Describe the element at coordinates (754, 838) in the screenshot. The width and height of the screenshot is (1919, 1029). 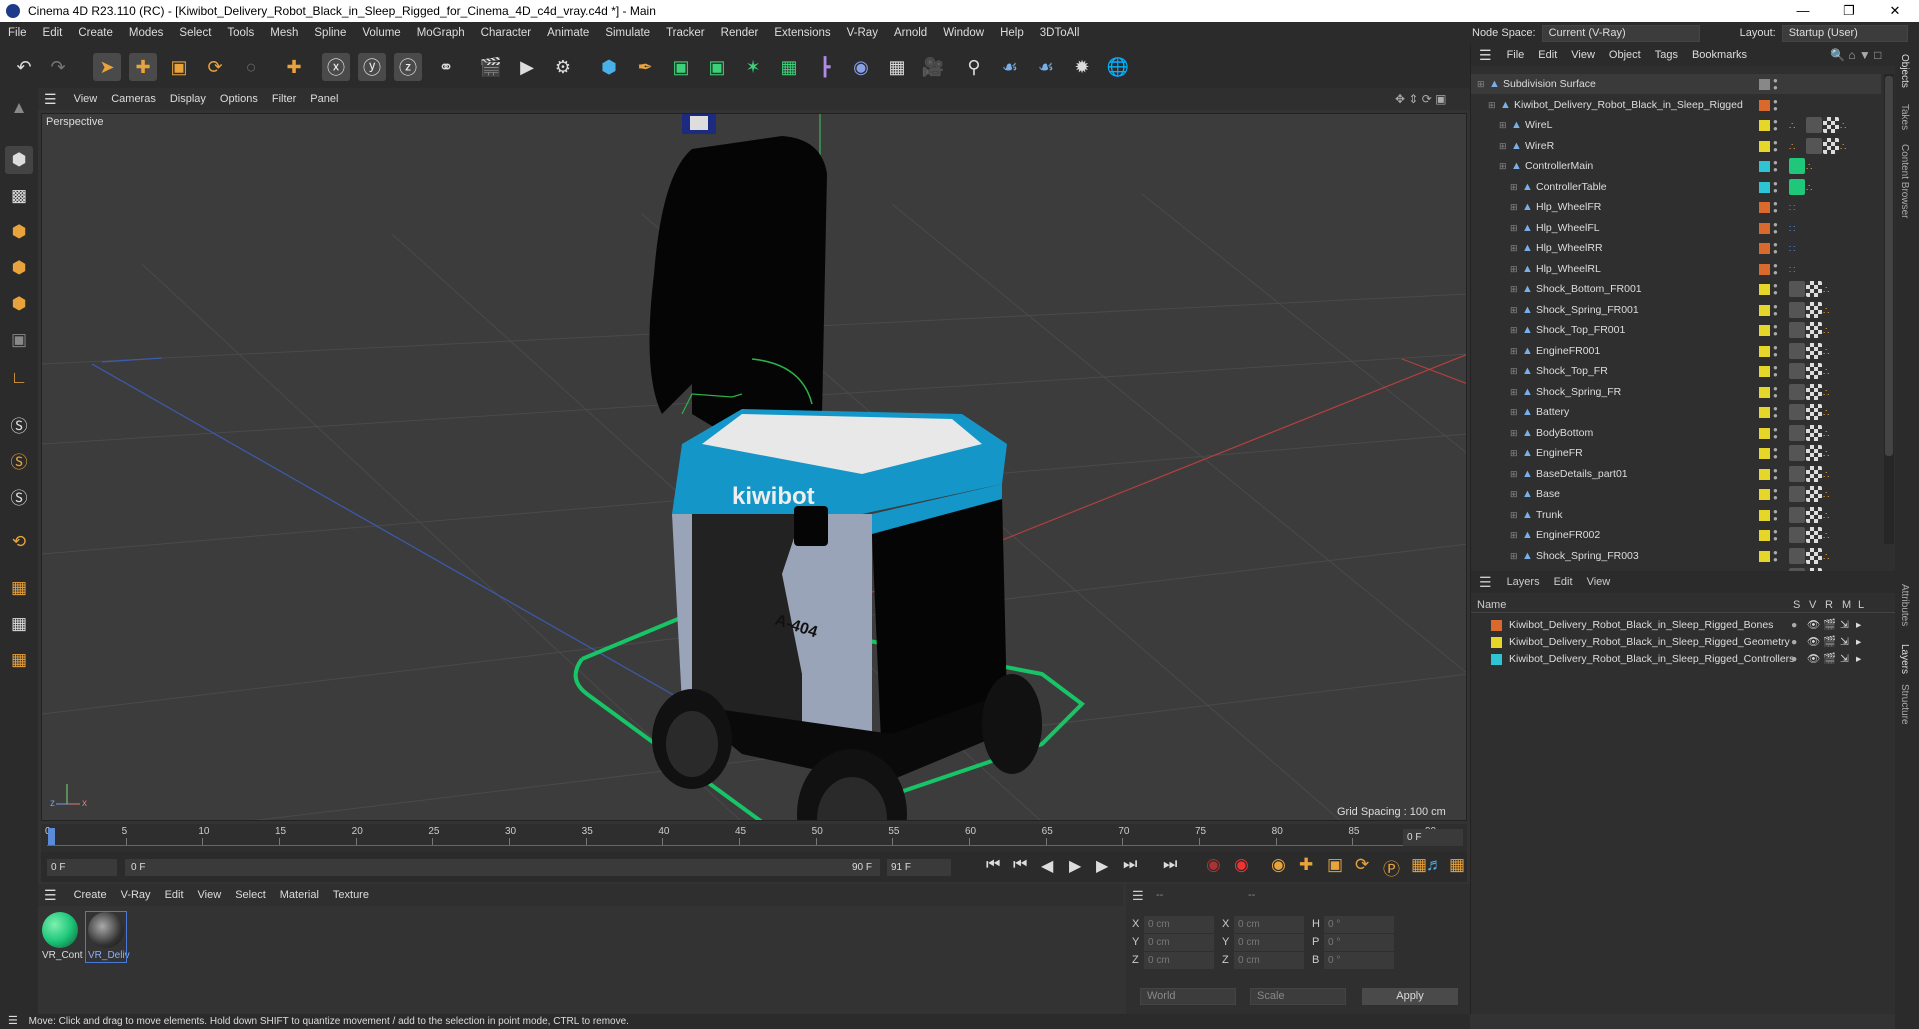
I see `timeline-ruler: 051015202530354045505560657075808590 0 F` at that location.